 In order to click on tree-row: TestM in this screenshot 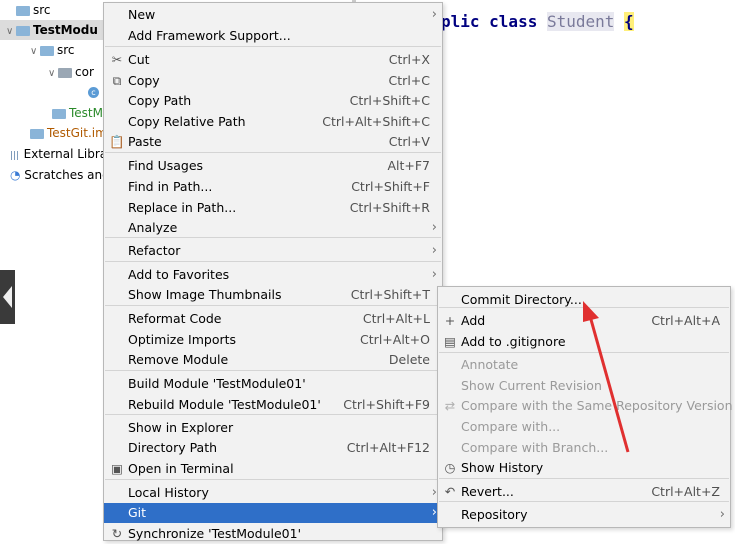, I will do `click(51, 113)`.